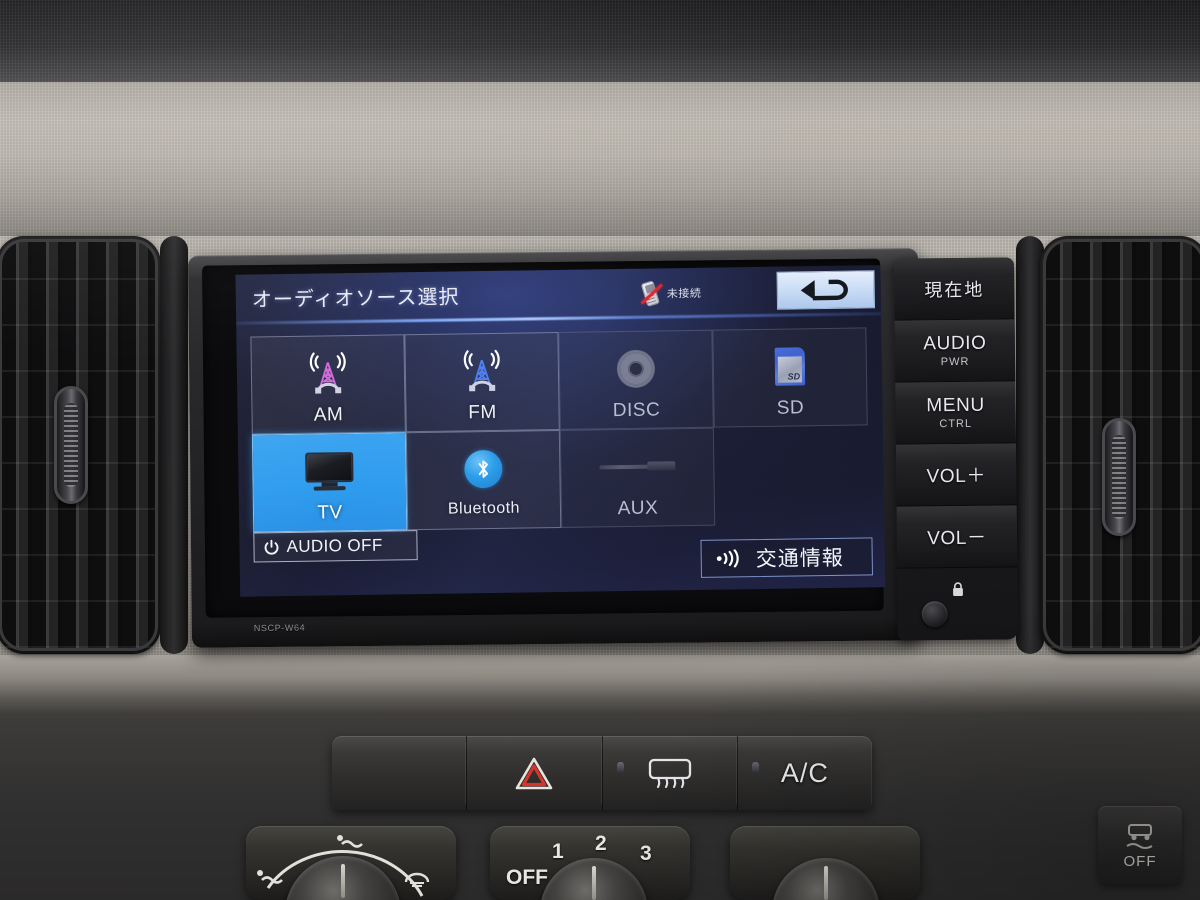 The image size is (1200, 900). Describe the element at coordinates (790, 408) in the screenshot. I see `source-label: SD` at that location.